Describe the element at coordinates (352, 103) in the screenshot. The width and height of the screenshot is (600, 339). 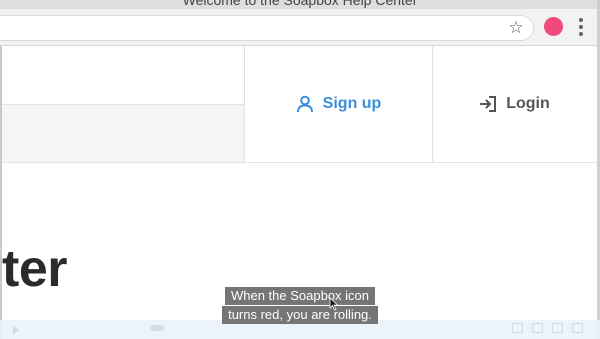
I see `sign-up-label: Sign up` at that location.